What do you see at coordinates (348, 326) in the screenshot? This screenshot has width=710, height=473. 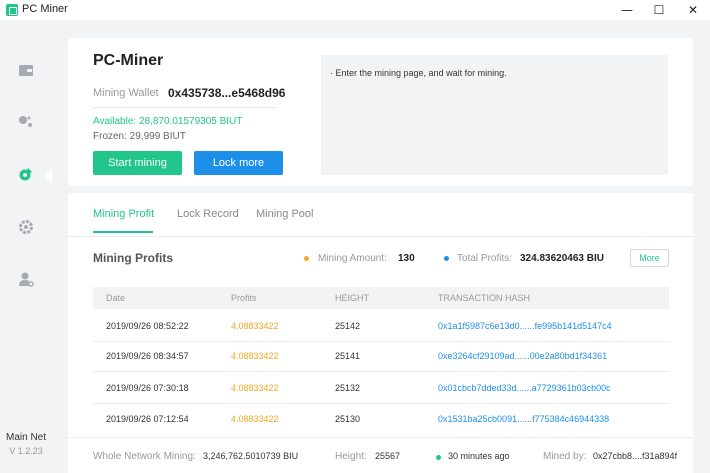 I see `row-height: 25142` at bounding box center [348, 326].